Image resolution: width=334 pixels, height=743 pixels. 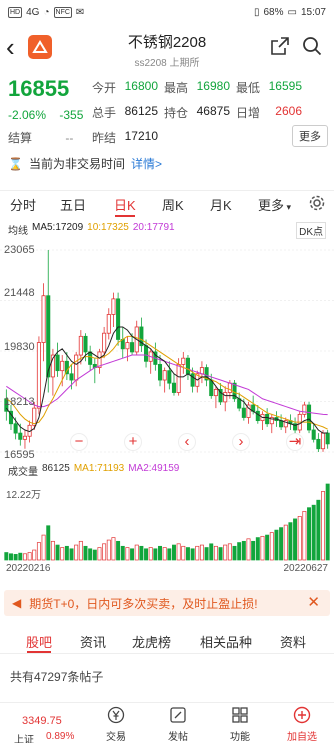 I want to click on tab-five-day: 五日, so click(x=73, y=204).